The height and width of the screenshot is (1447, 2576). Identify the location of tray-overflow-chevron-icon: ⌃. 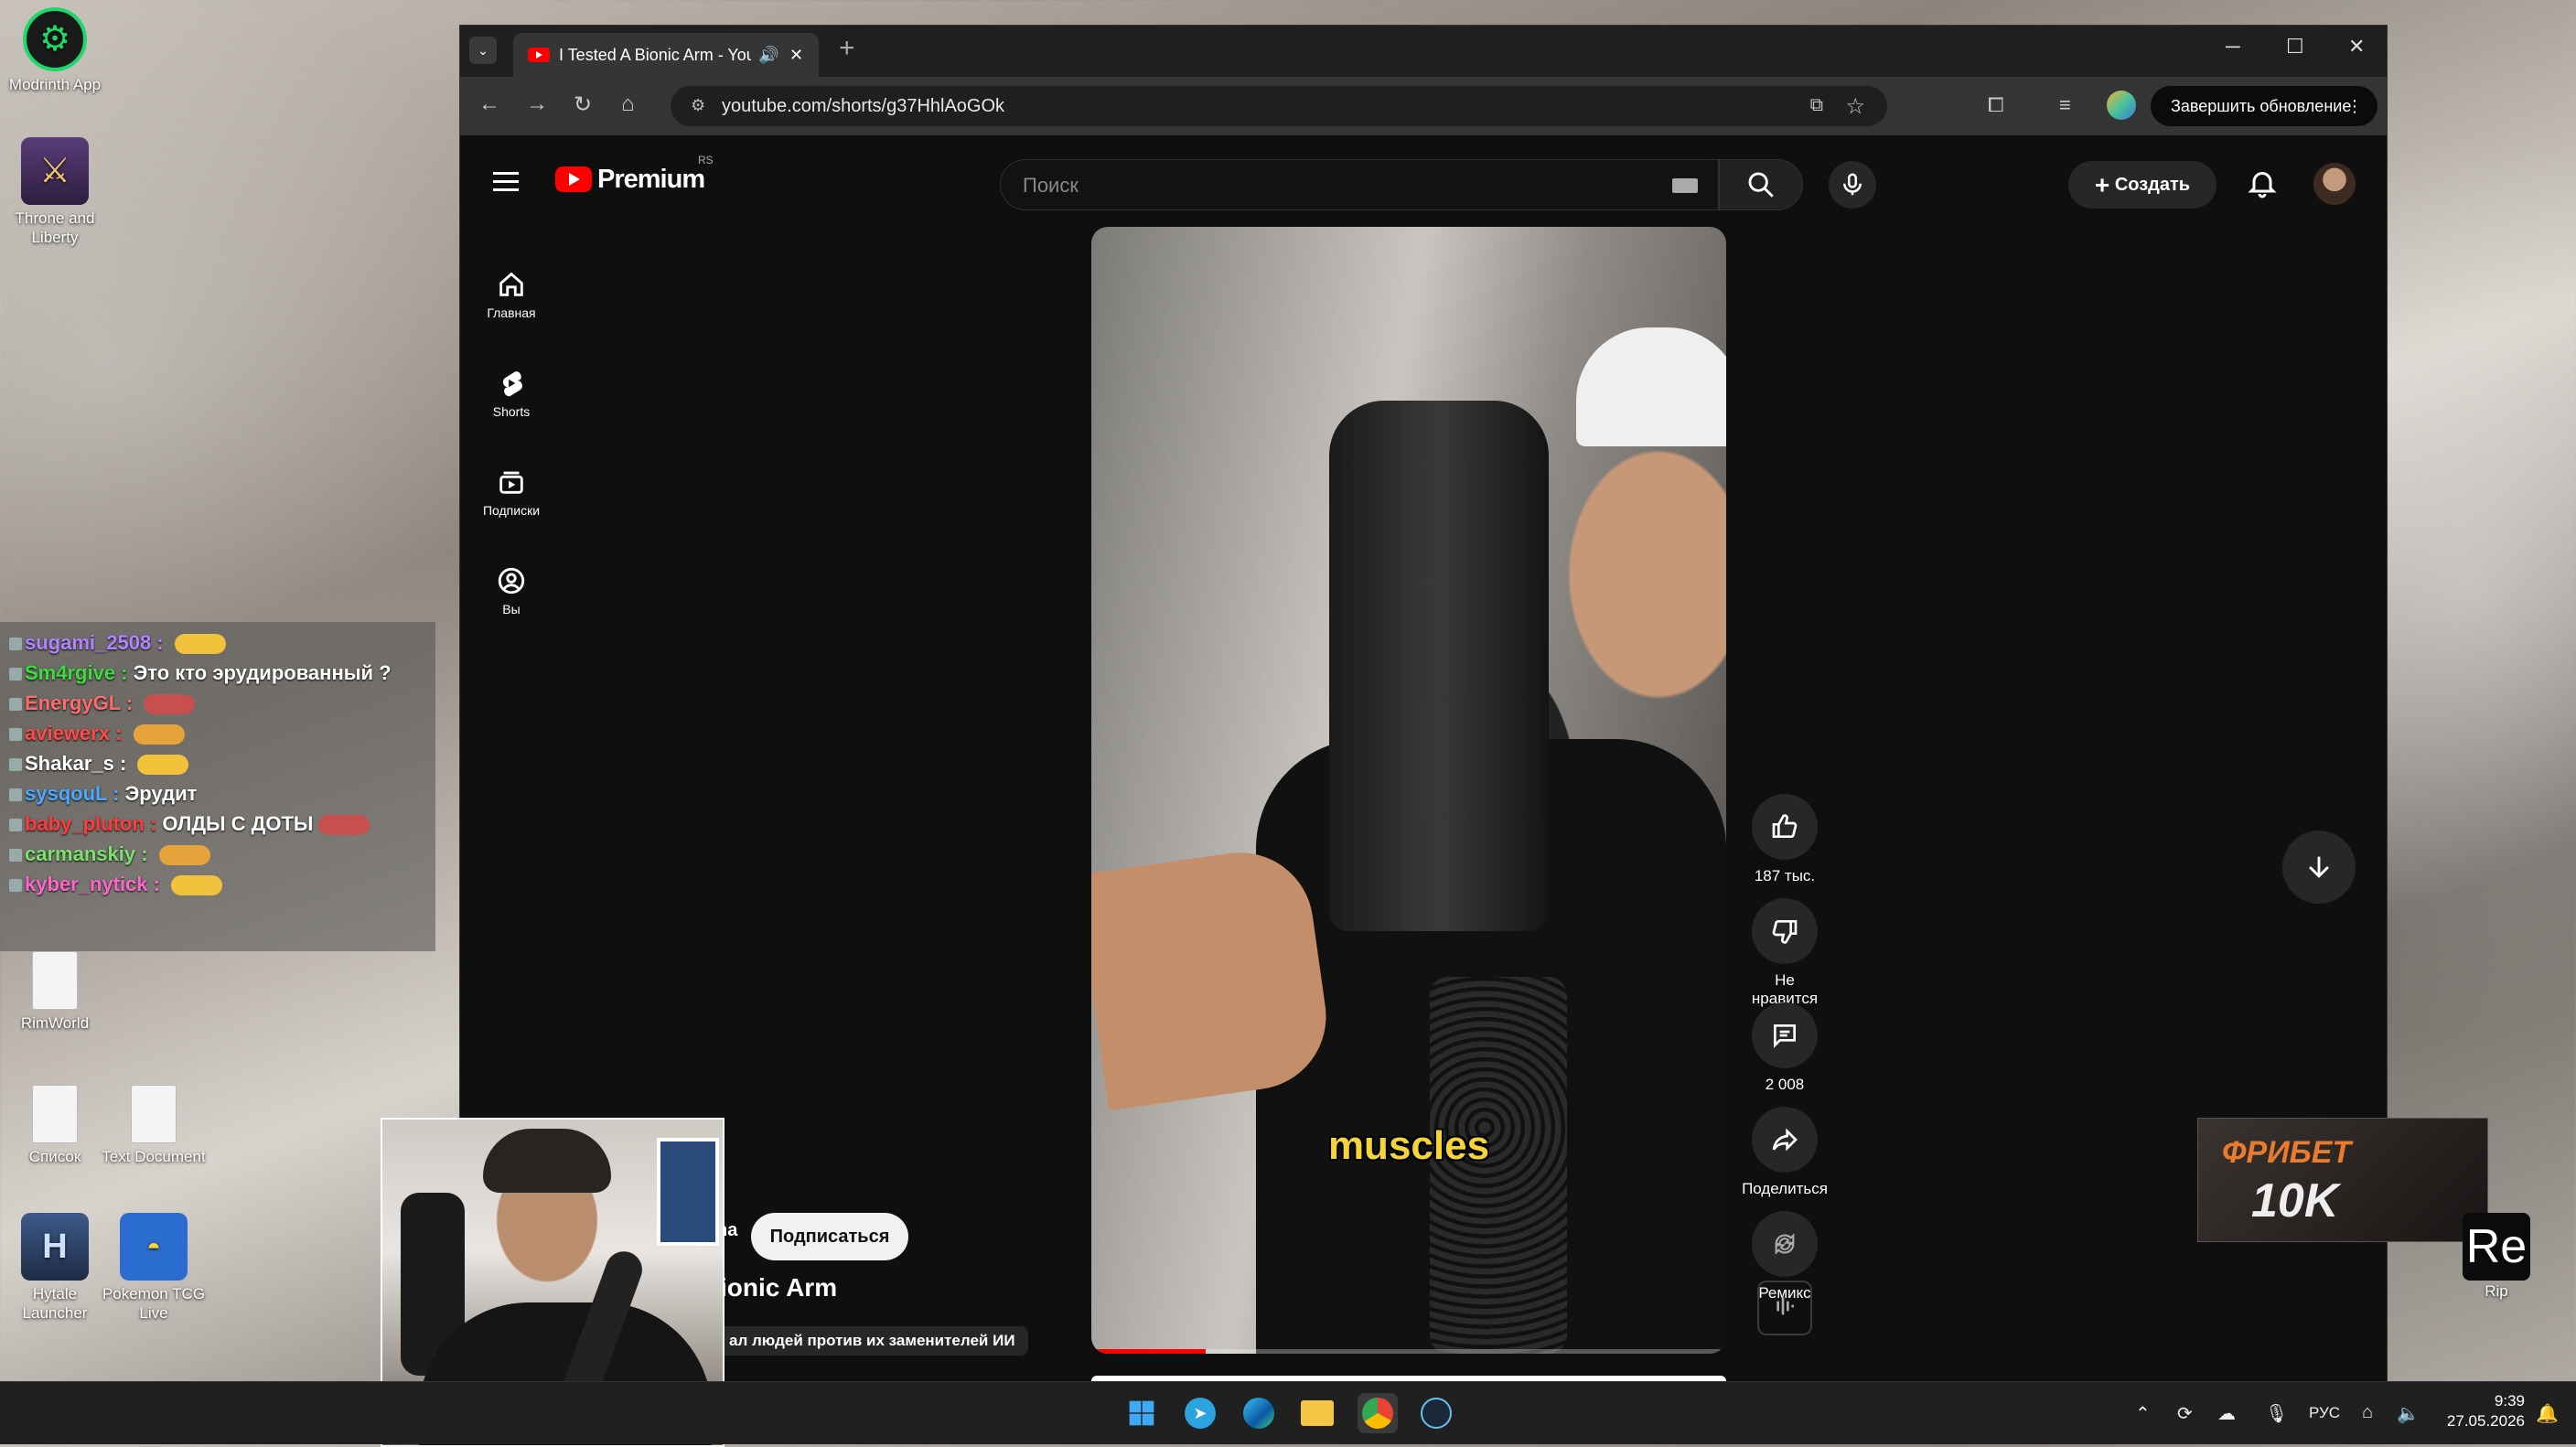
(2143, 1414).